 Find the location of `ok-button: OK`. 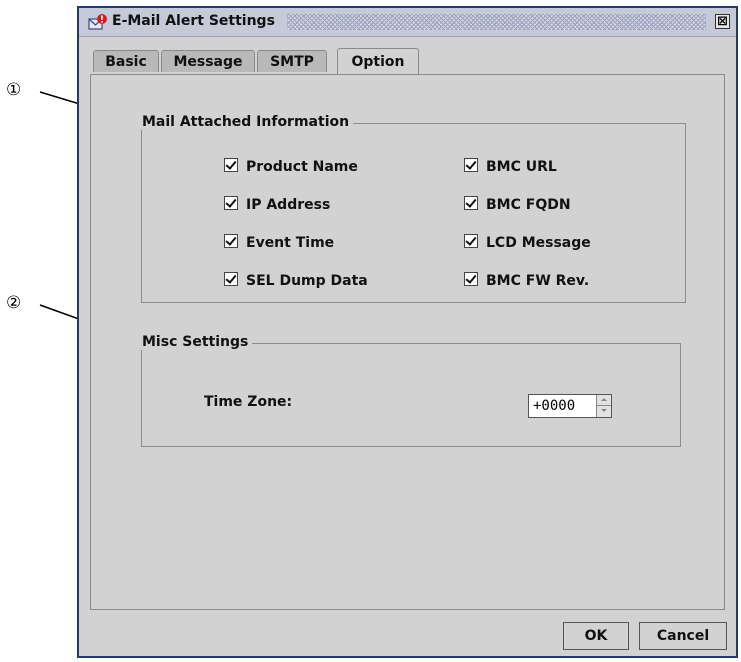

ok-button: OK is located at coordinates (596, 636).